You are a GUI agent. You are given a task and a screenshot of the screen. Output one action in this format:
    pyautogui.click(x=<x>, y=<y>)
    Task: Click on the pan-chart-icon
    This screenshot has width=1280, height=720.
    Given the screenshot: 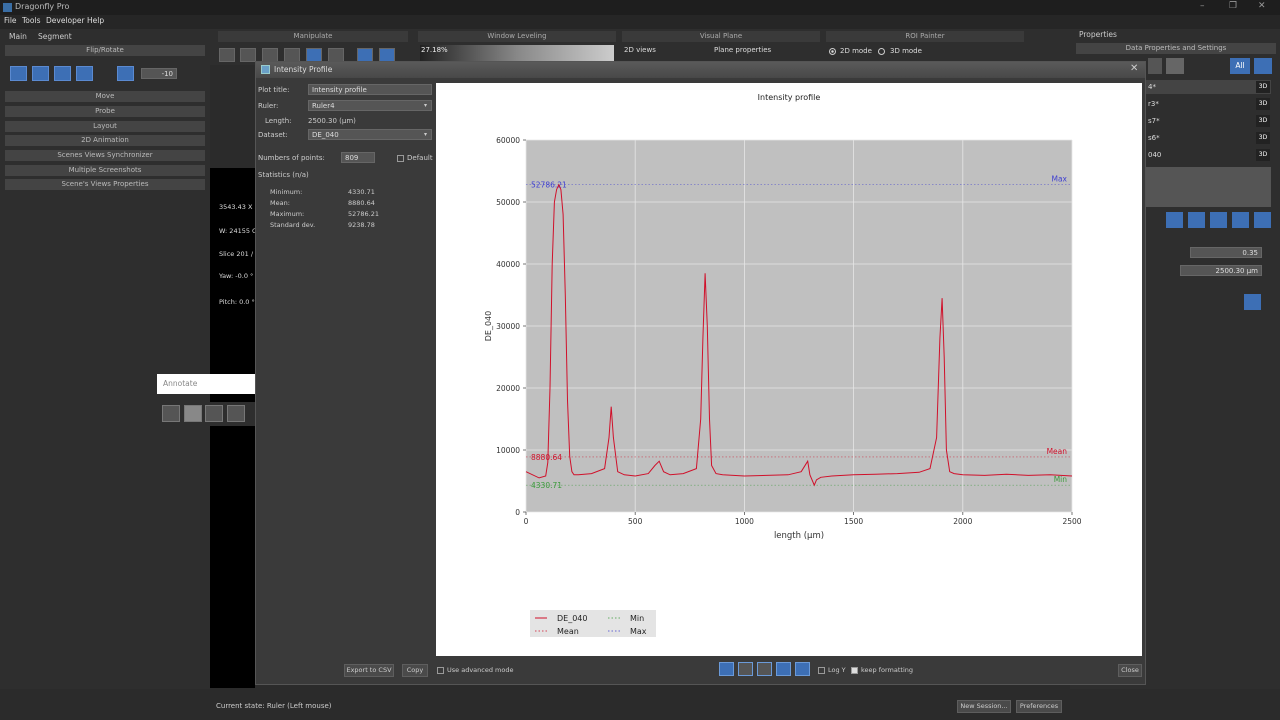 What is the action you would take?
    pyautogui.click(x=745, y=669)
    